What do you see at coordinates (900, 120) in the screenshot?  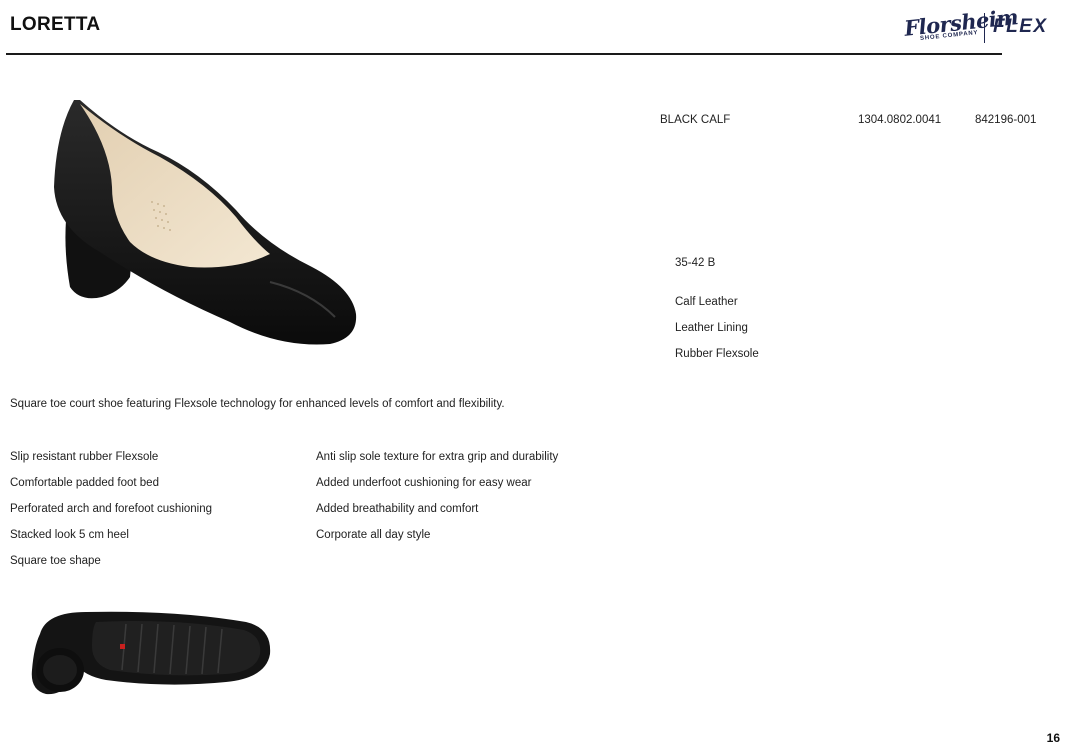 I see `product-code: 1304.0802.0041` at bounding box center [900, 120].